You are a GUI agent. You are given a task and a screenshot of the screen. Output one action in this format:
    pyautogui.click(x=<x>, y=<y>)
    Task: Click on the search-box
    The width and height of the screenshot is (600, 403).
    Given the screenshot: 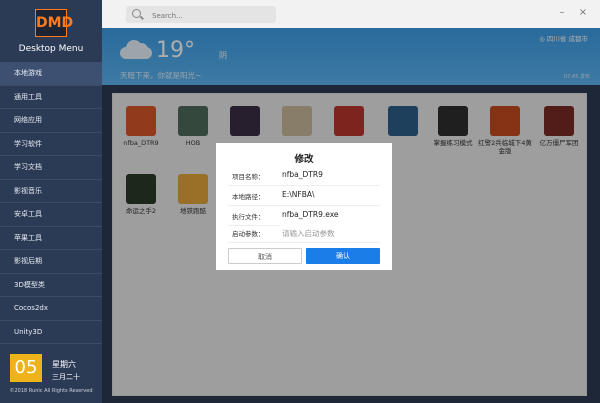 What is the action you would take?
    pyautogui.click(x=201, y=14)
    